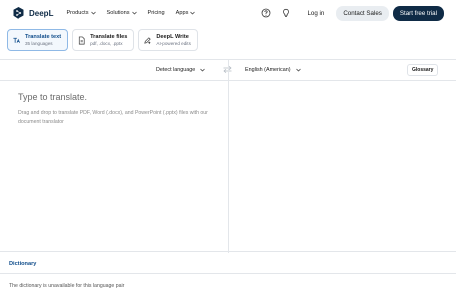  Describe the element at coordinates (39, 43) in the screenshot. I see `mode-subtitle: 35 languages` at that location.